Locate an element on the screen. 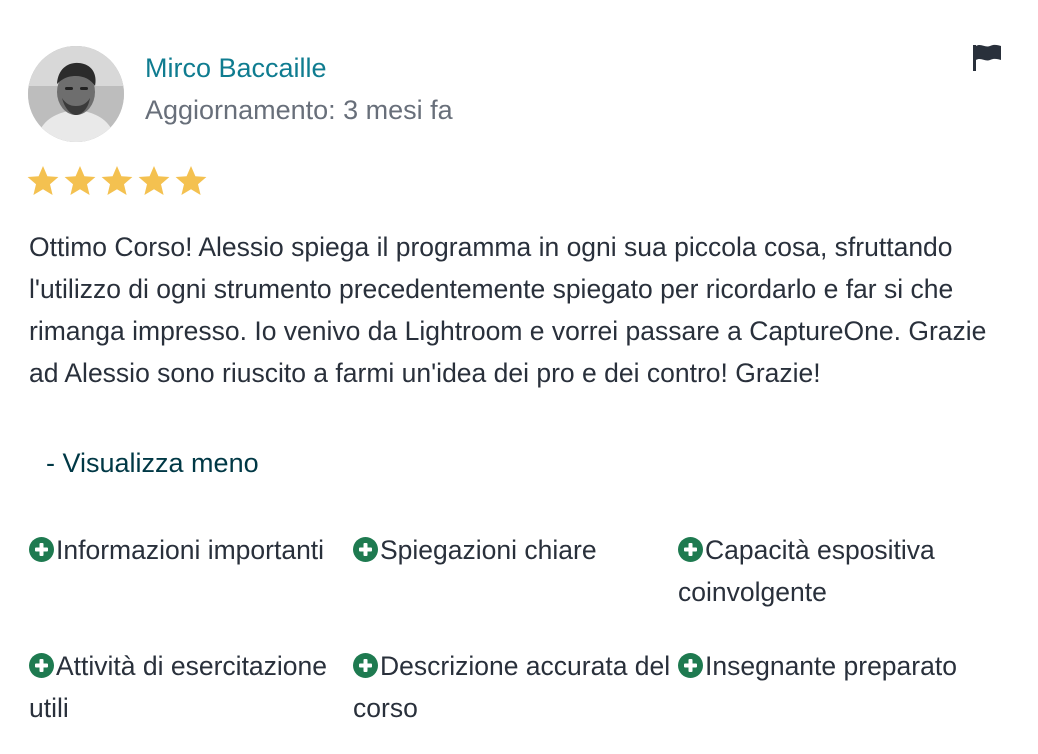 The height and width of the screenshot is (754, 1038). feedback-tag: Capacità espositiva coinvolgente is located at coordinates (839, 571).